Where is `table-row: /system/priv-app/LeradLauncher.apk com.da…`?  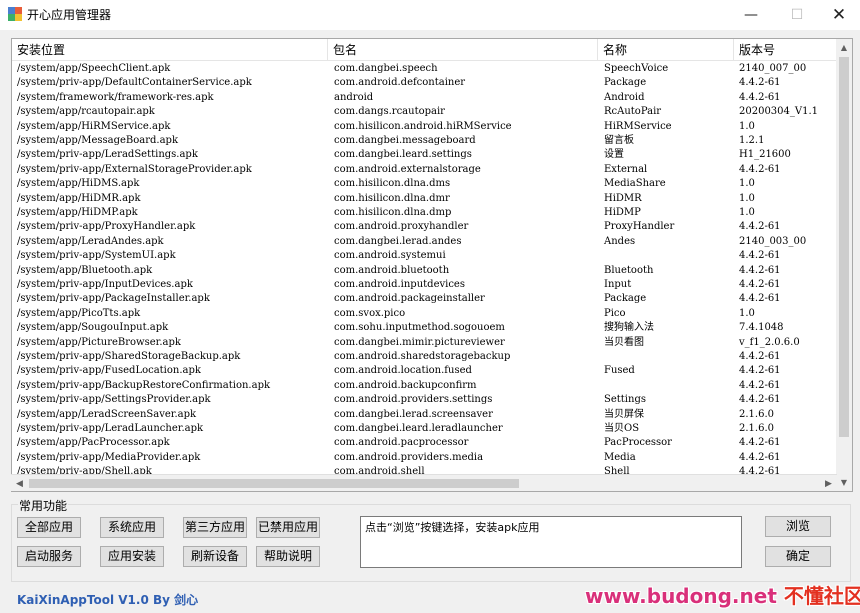 table-row: /system/priv-app/LeradLauncher.apk com.da… is located at coordinates (424, 429).